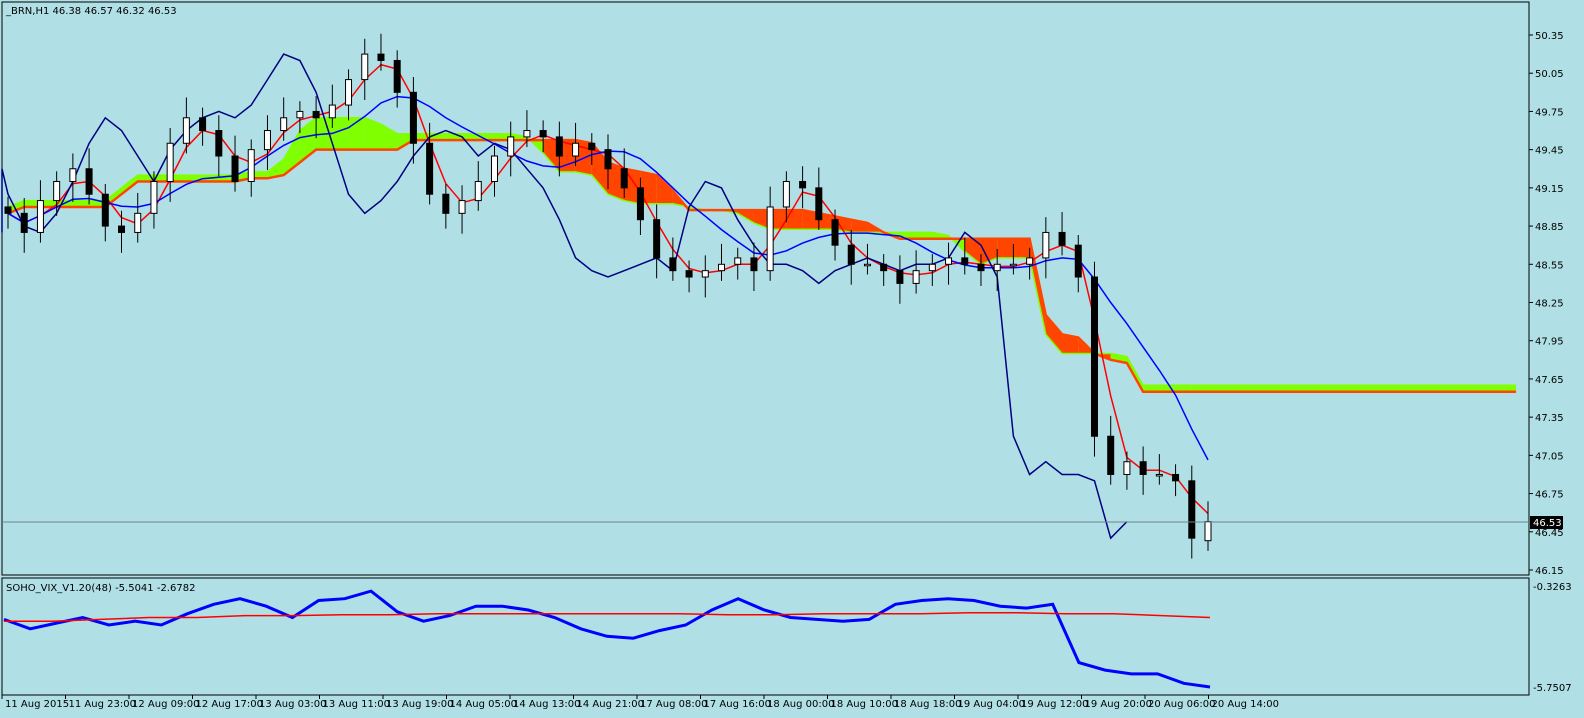 The image size is (1584, 718). I want to click on time-axis-label: 19 Aug 04:00, so click(991, 704).